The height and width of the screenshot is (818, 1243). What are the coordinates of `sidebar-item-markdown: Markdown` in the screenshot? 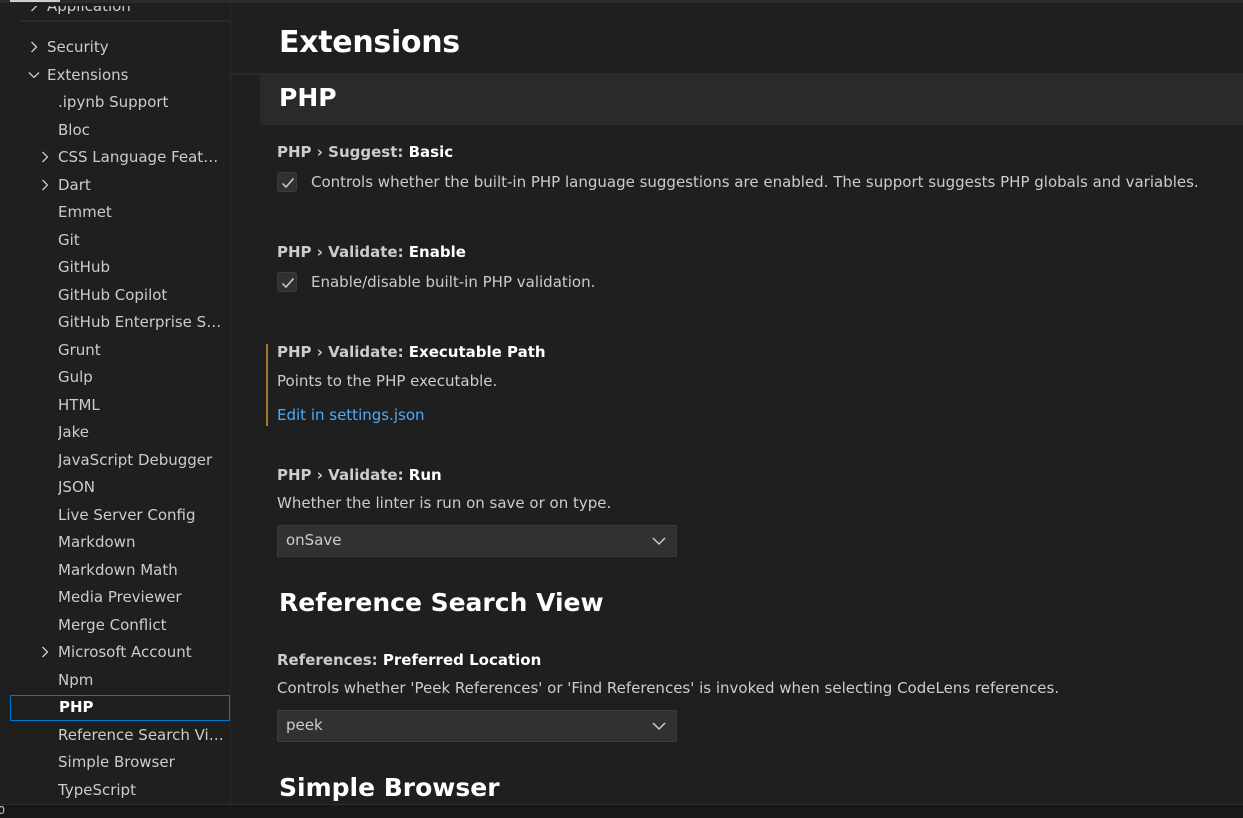 It's located at (120, 543).